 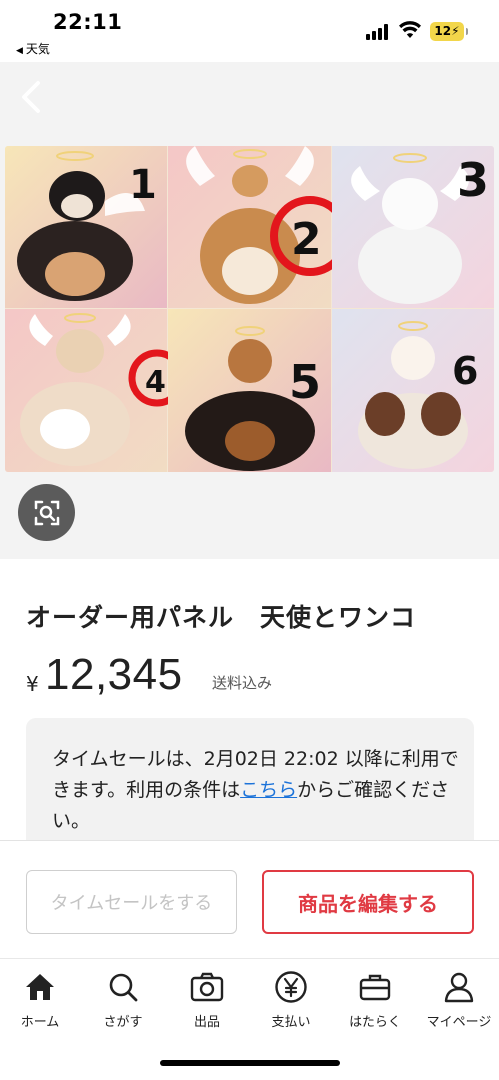 I want to click on briefcase-icon, so click(x=375, y=987).